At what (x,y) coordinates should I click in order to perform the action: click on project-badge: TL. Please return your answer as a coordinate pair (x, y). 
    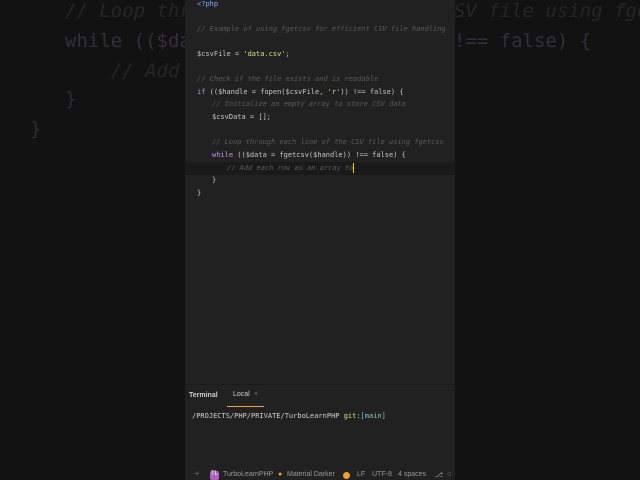
    Looking at the image, I should click on (214, 475).